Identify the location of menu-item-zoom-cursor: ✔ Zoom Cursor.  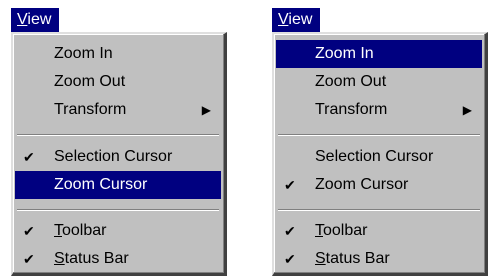
(379, 185).